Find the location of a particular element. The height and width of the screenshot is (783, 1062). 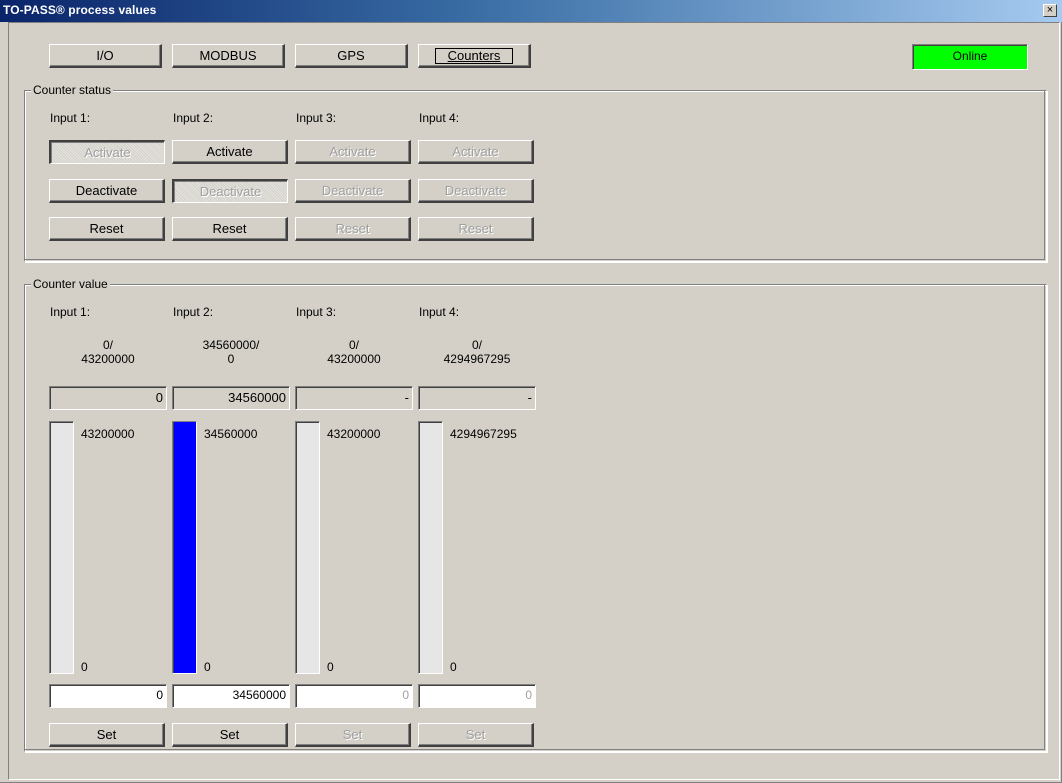

value-input-4-label: Input 4: is located at coordinates (439, 312).